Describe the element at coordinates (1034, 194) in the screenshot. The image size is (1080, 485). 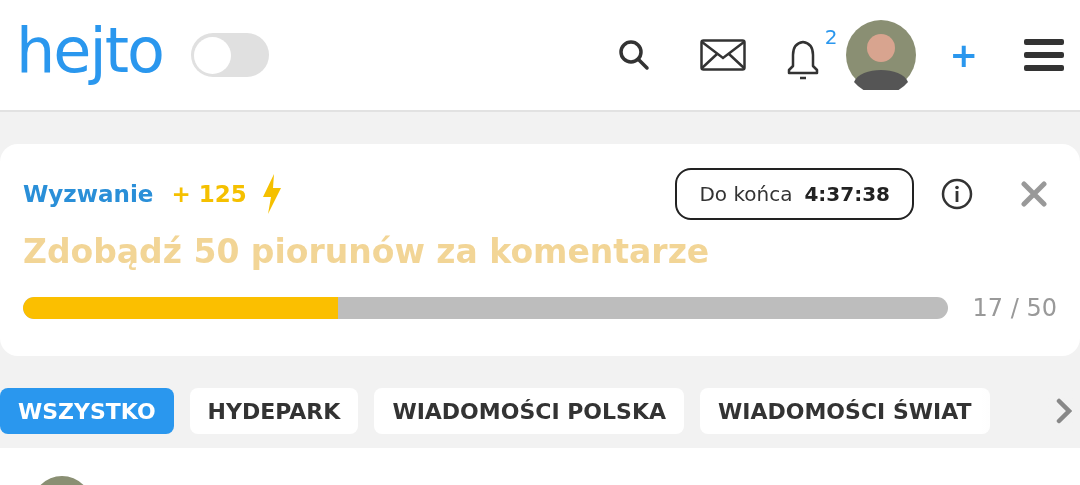
I see `close-icon` at that location.